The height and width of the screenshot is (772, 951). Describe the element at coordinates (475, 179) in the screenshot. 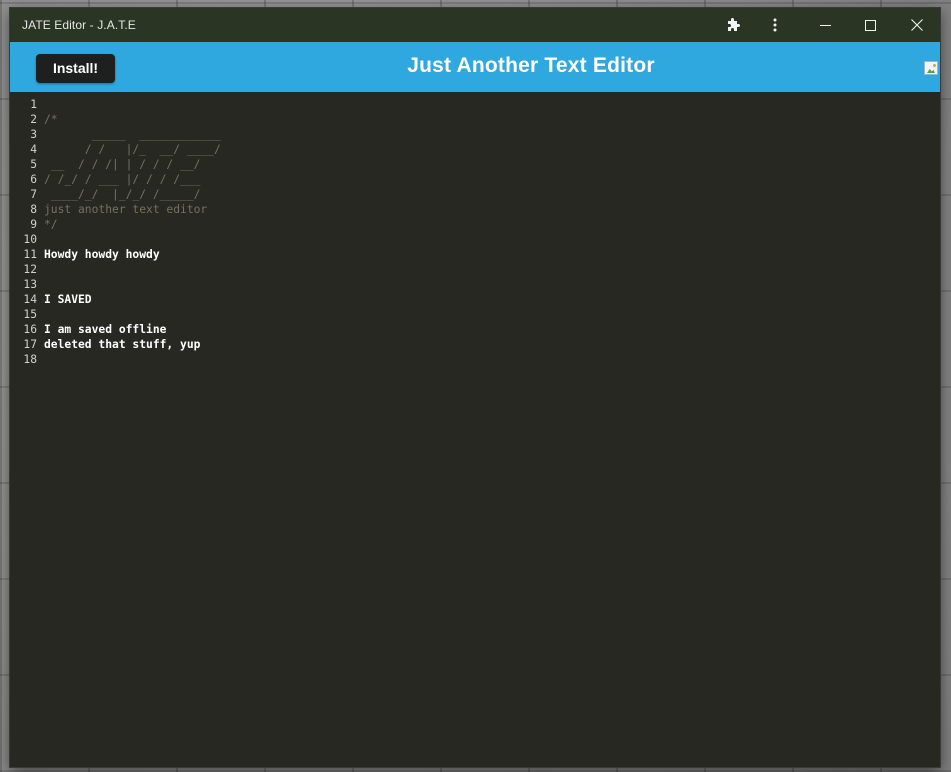

I see `editor-line: 6 / /_/ / ___ |/ / / /___` at that location.